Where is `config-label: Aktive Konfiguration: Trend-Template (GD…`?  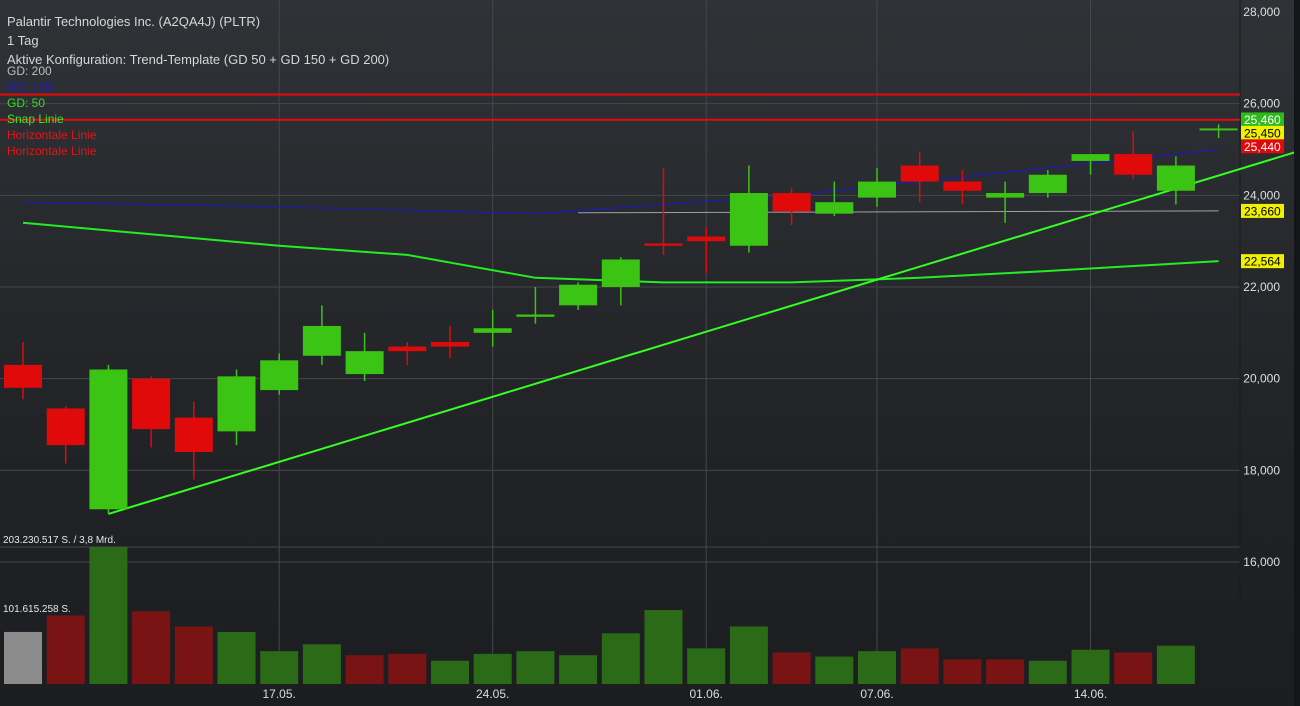 config-label: Aktive Konfiguration: Trend-Template (GD… is located at coordinates (198, 59).